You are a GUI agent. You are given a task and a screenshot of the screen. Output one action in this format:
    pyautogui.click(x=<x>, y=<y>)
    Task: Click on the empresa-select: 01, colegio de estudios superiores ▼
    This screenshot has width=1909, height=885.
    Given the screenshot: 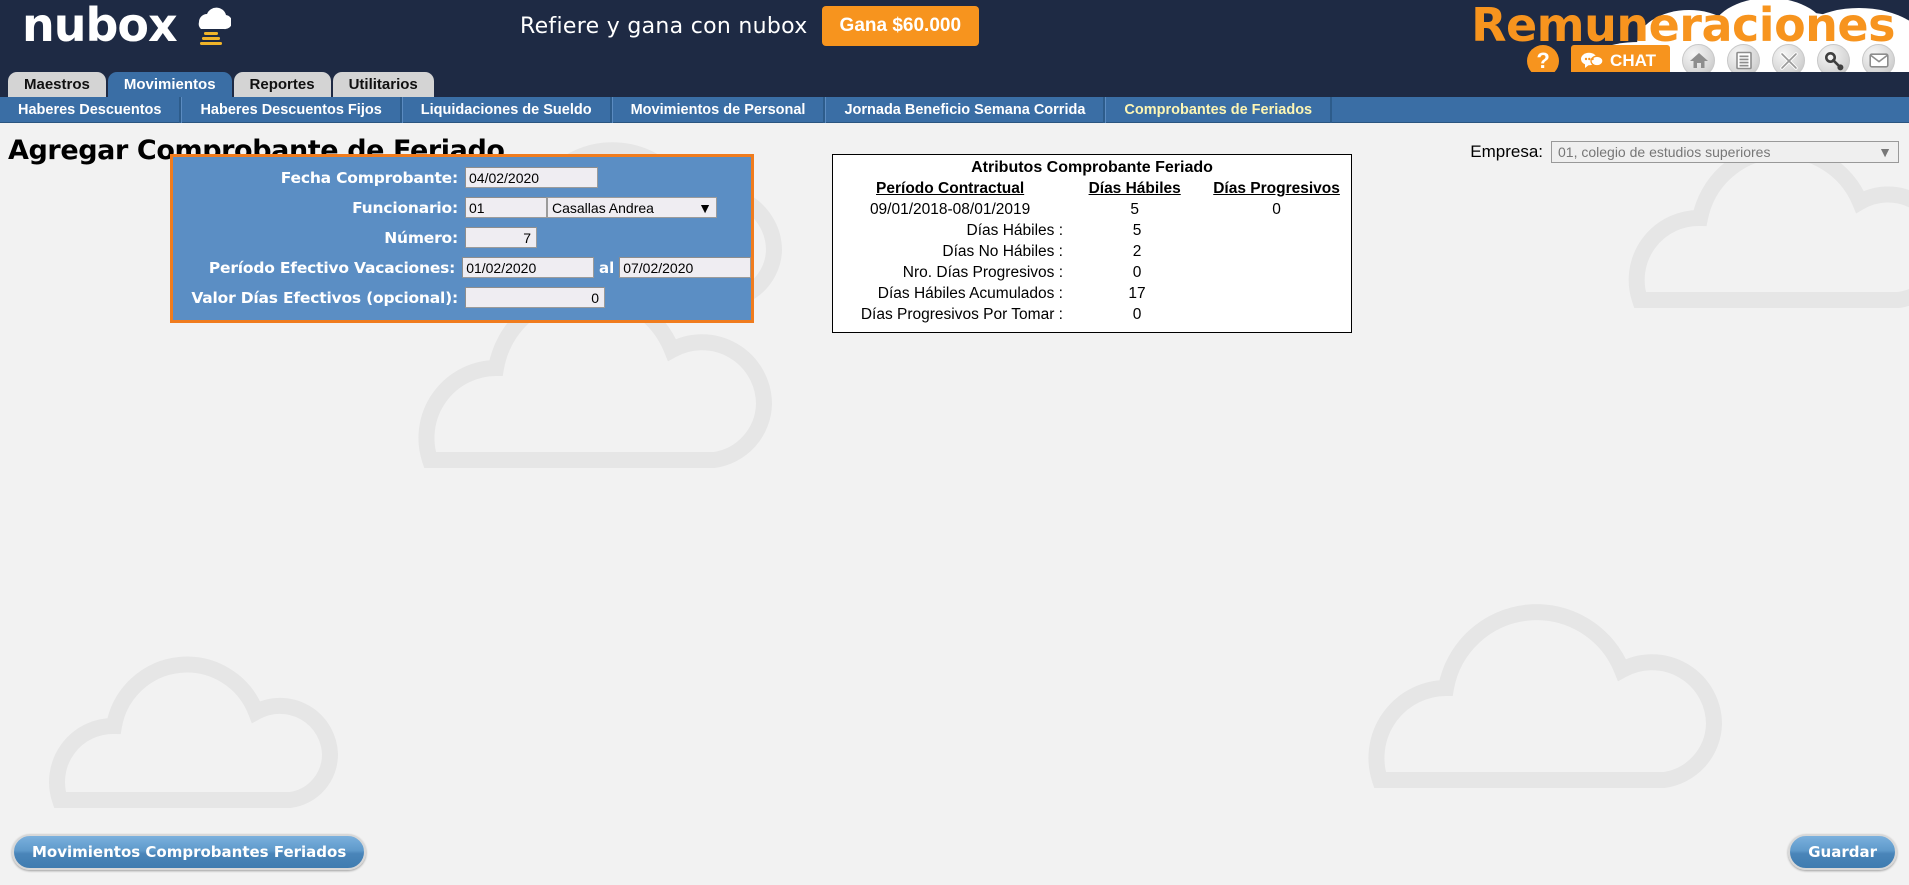 What is the action you would take?
    pyautogui.click(x=1725, y=152)
    